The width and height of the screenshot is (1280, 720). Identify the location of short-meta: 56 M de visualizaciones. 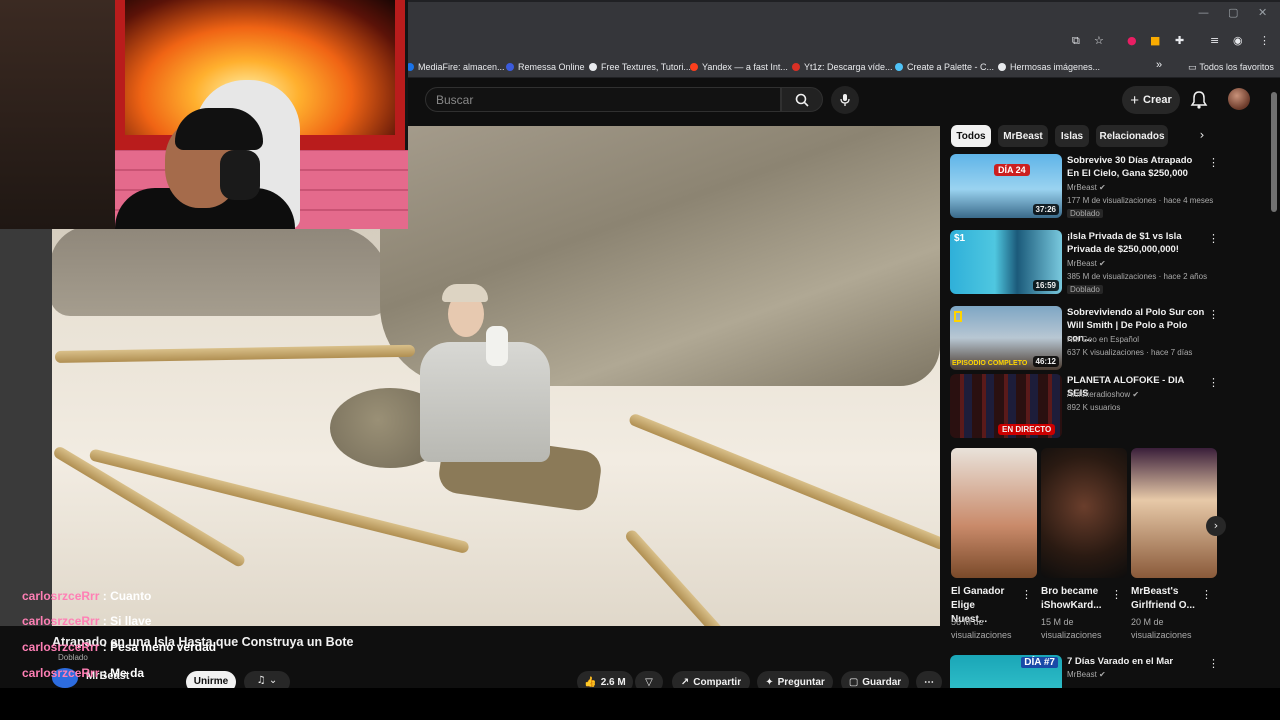
(981, 628).